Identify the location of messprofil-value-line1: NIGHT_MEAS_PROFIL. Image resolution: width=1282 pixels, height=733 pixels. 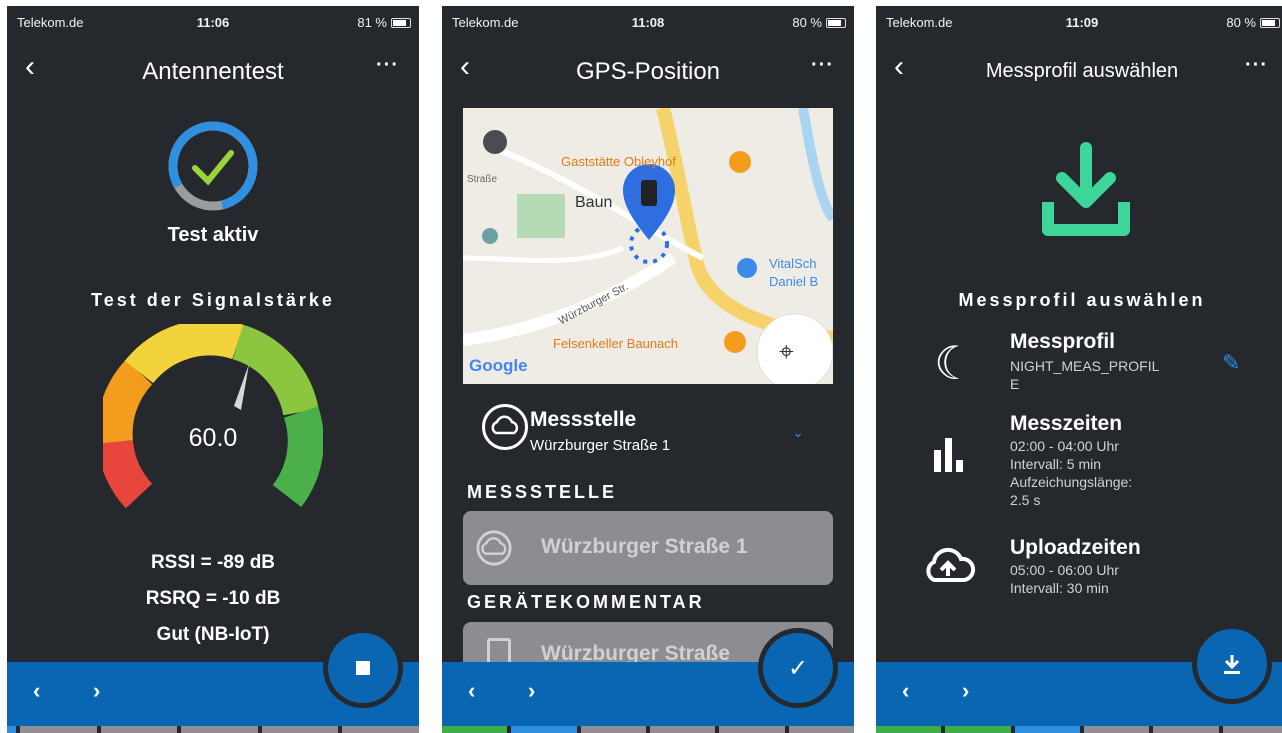
(1085, 366).